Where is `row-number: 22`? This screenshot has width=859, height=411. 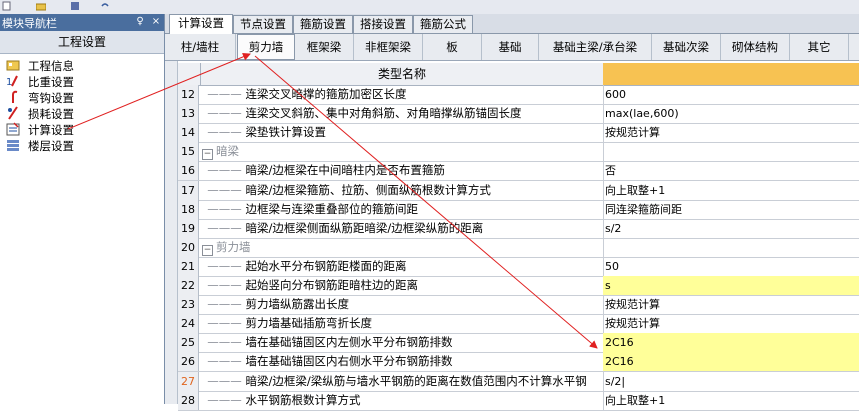 row-number: 22 is located at coordinates (188, 285).